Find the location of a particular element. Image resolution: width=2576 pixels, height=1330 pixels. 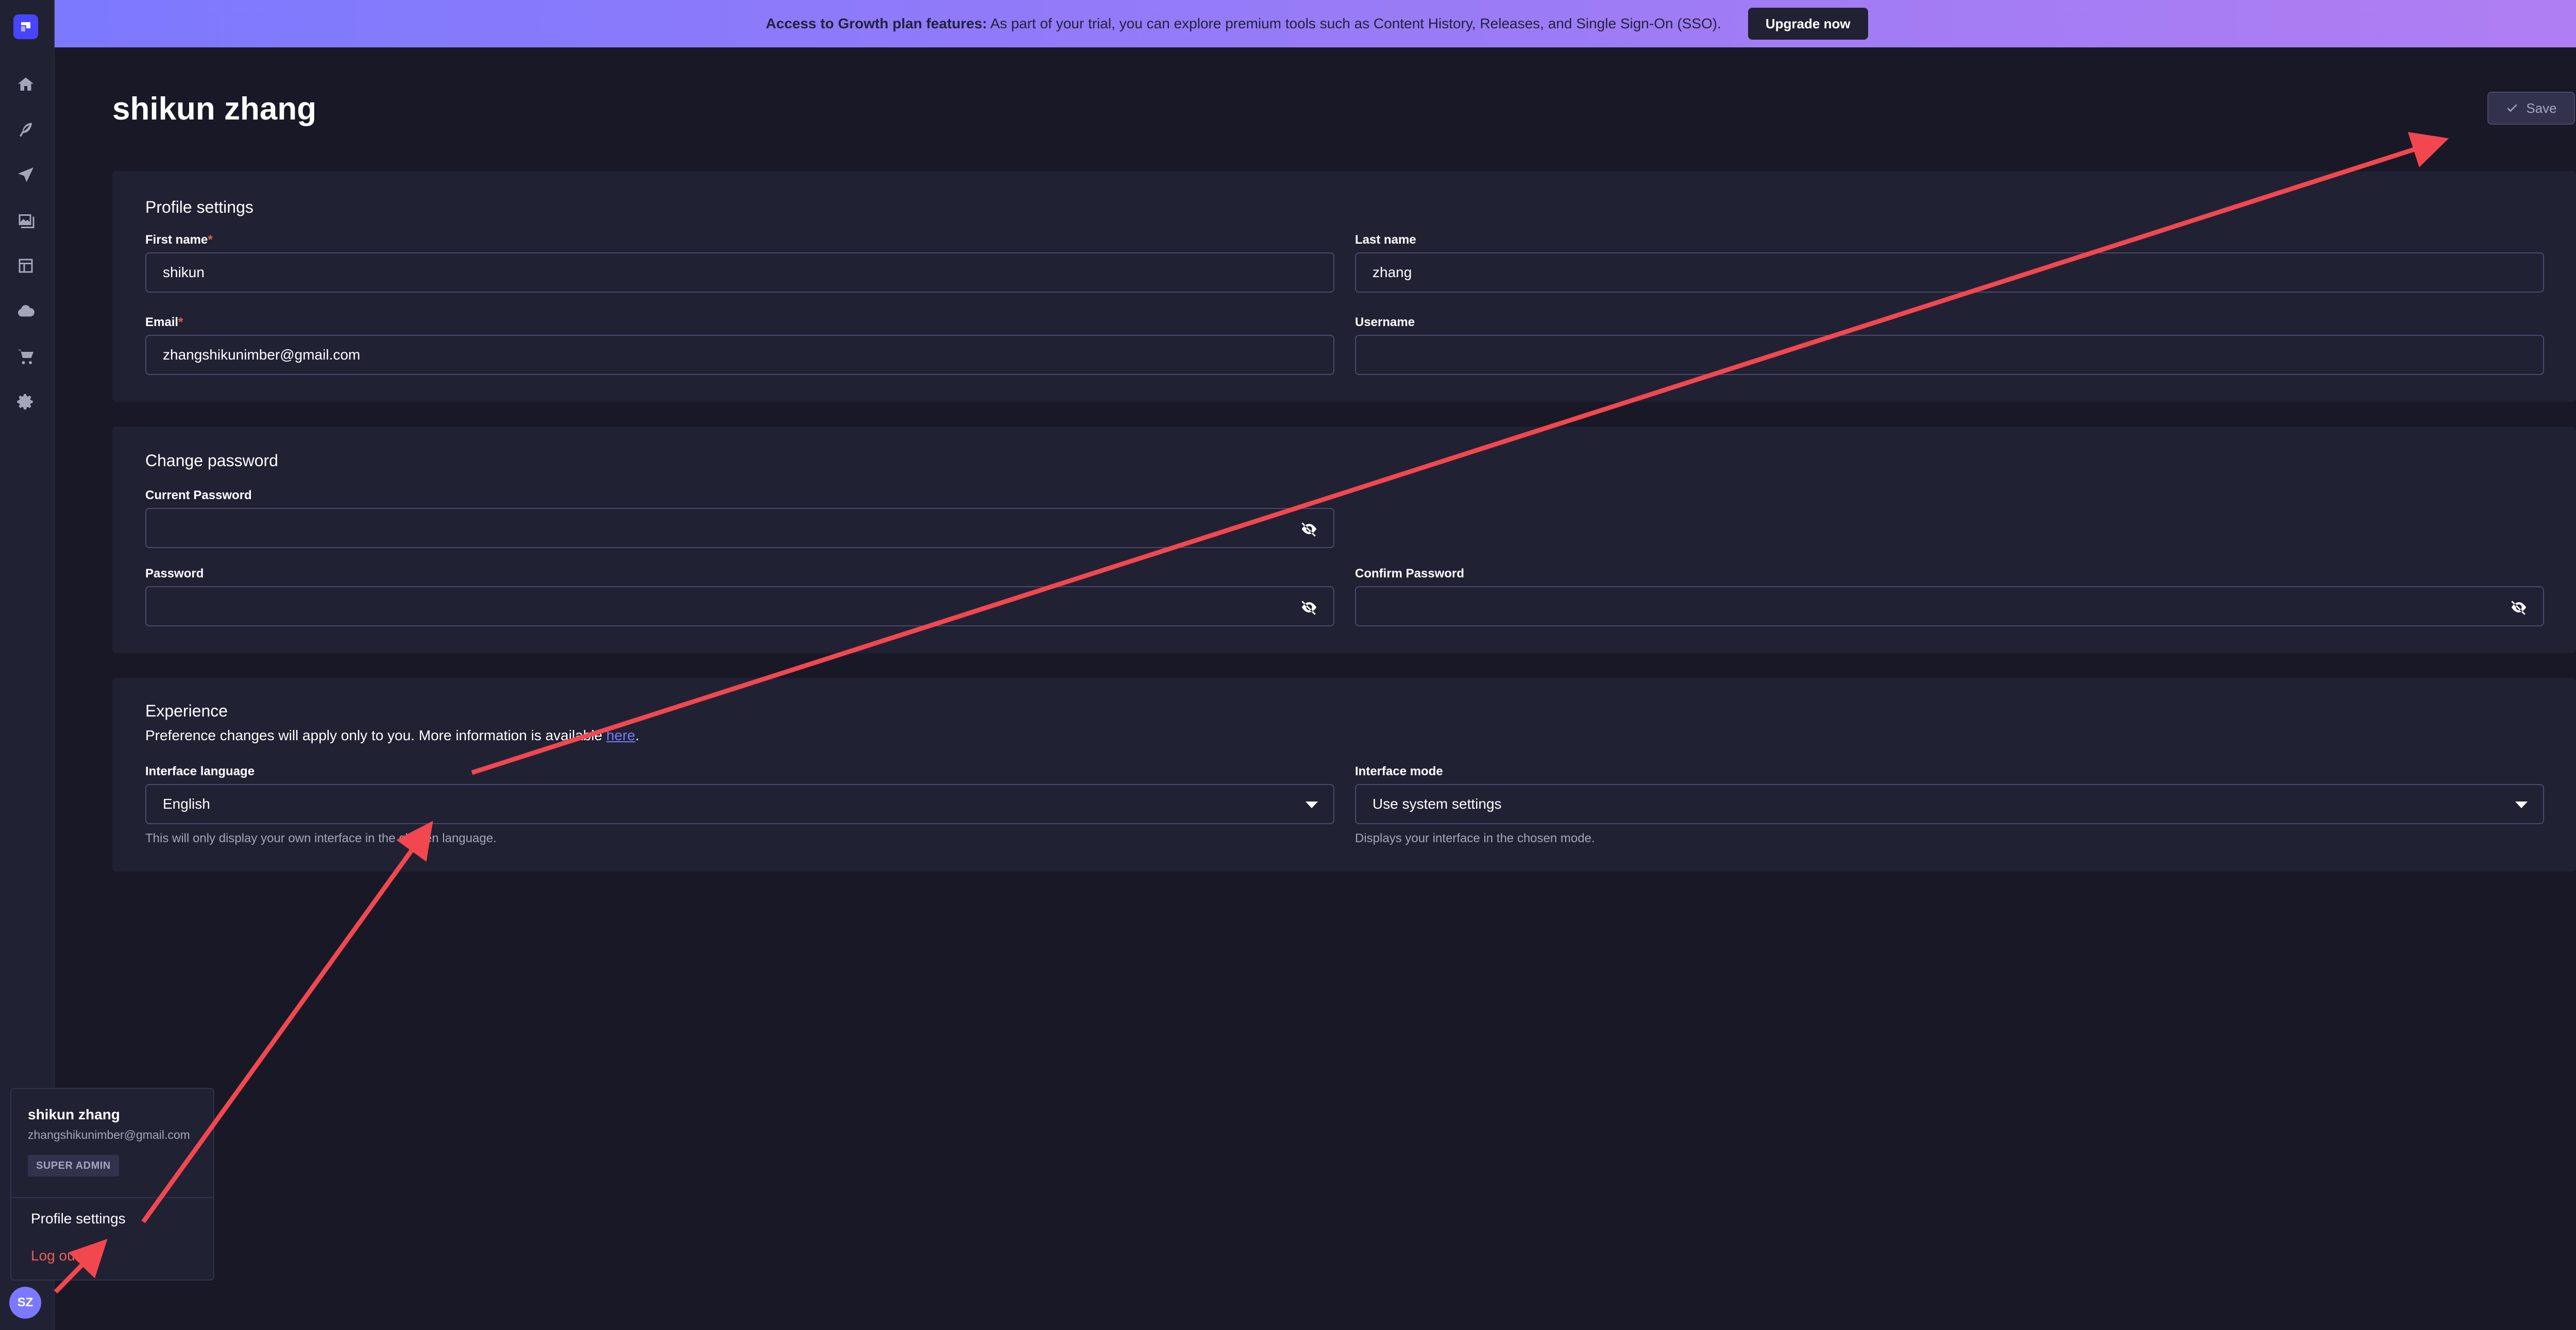

banner-bold-text: Access to Growth plan features: is located at coordinates (876, 23).